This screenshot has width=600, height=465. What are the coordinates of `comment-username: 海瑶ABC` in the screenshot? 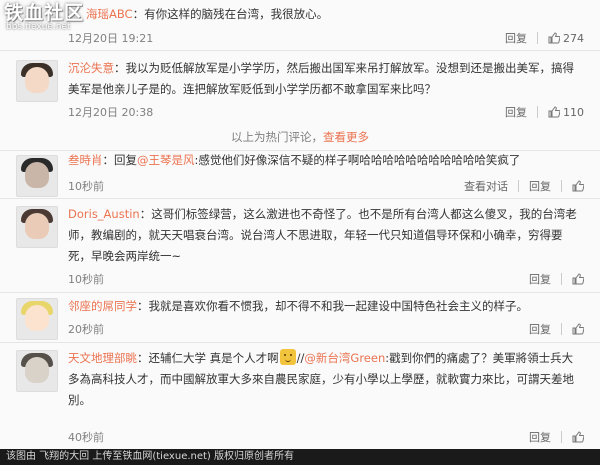 It's located at (109, 14).